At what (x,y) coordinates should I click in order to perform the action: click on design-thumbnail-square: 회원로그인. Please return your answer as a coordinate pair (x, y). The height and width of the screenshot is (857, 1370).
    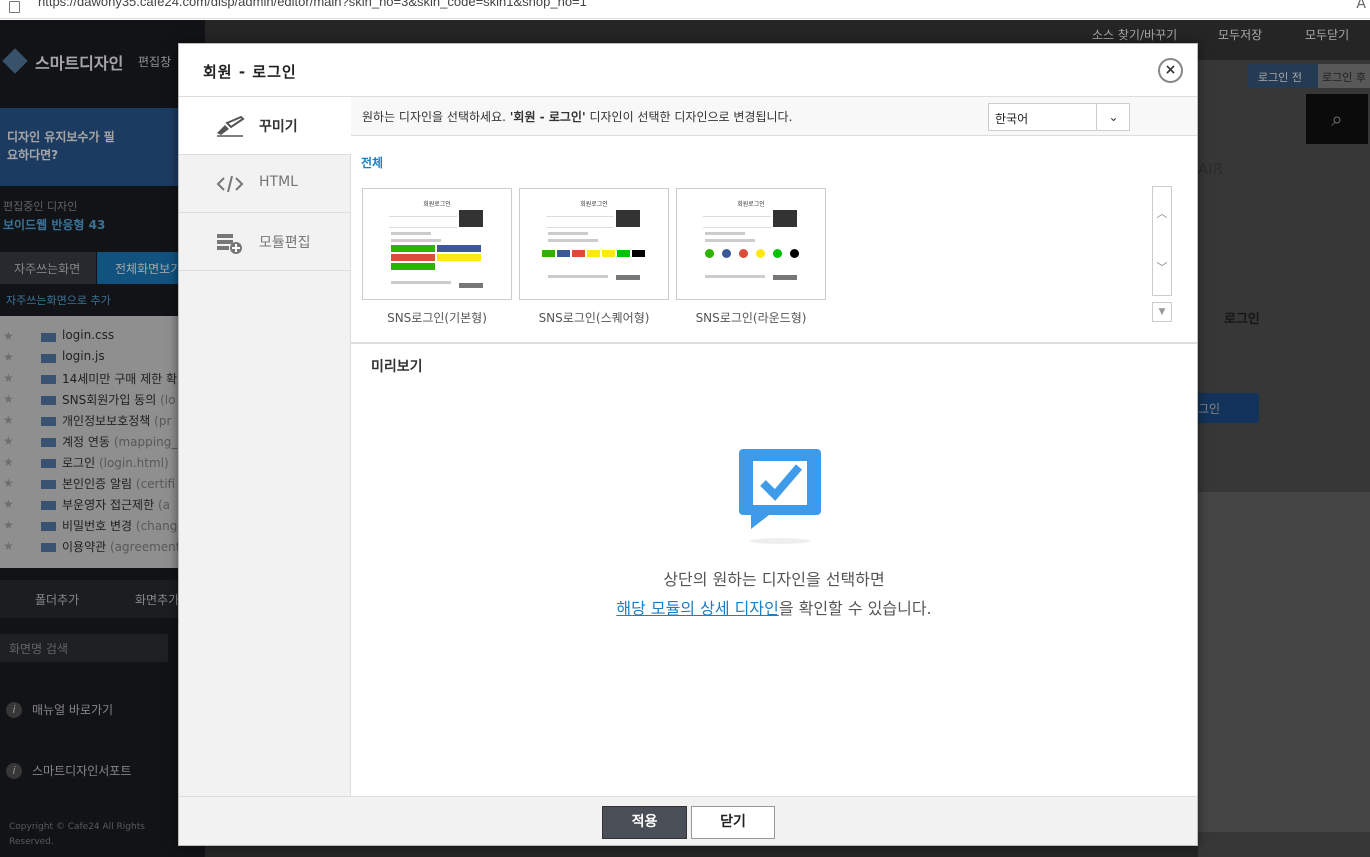
    Looking at the image, I should click on (594, 244).